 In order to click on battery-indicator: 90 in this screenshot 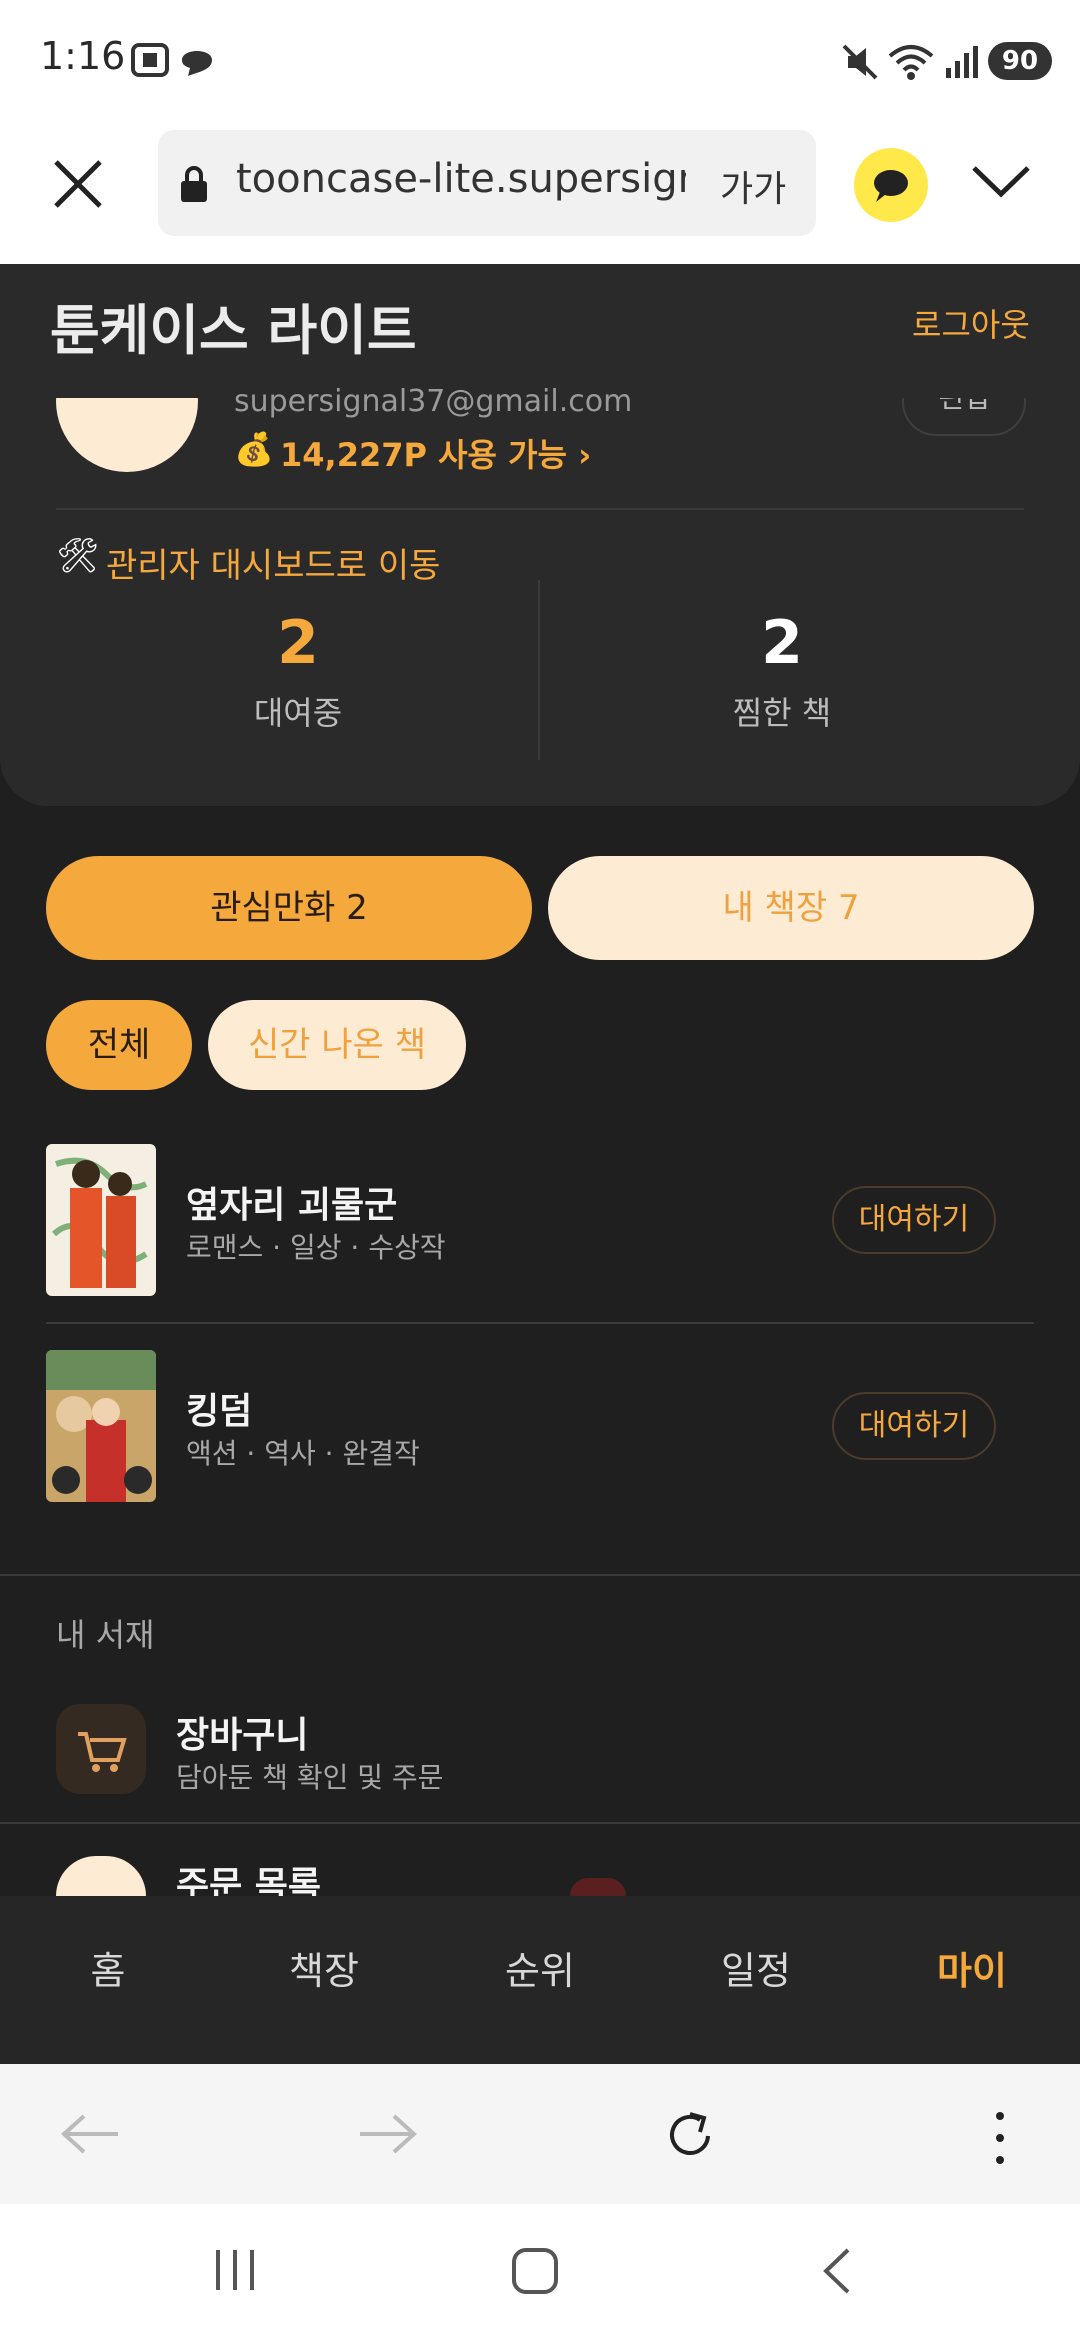, I will do `click(1020, 61)`.